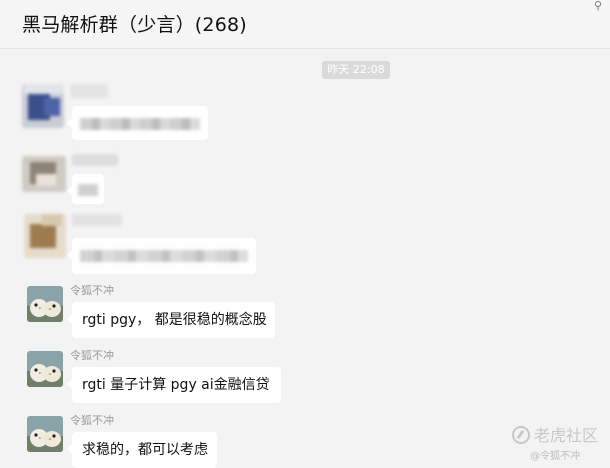 This screenshot has height=468, width=610. Describe the element at coordinates (598, 7) in the screenshot. I see `pin-icon: ⚲` at that location.